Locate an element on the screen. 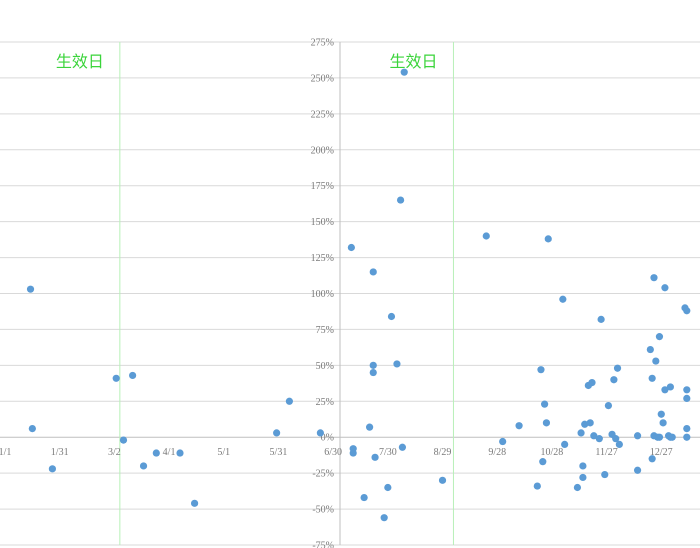 Image resolution: width=700 pixels, height=548 pixels. y-tick-label: 125% is located at coordinates (322, 258).